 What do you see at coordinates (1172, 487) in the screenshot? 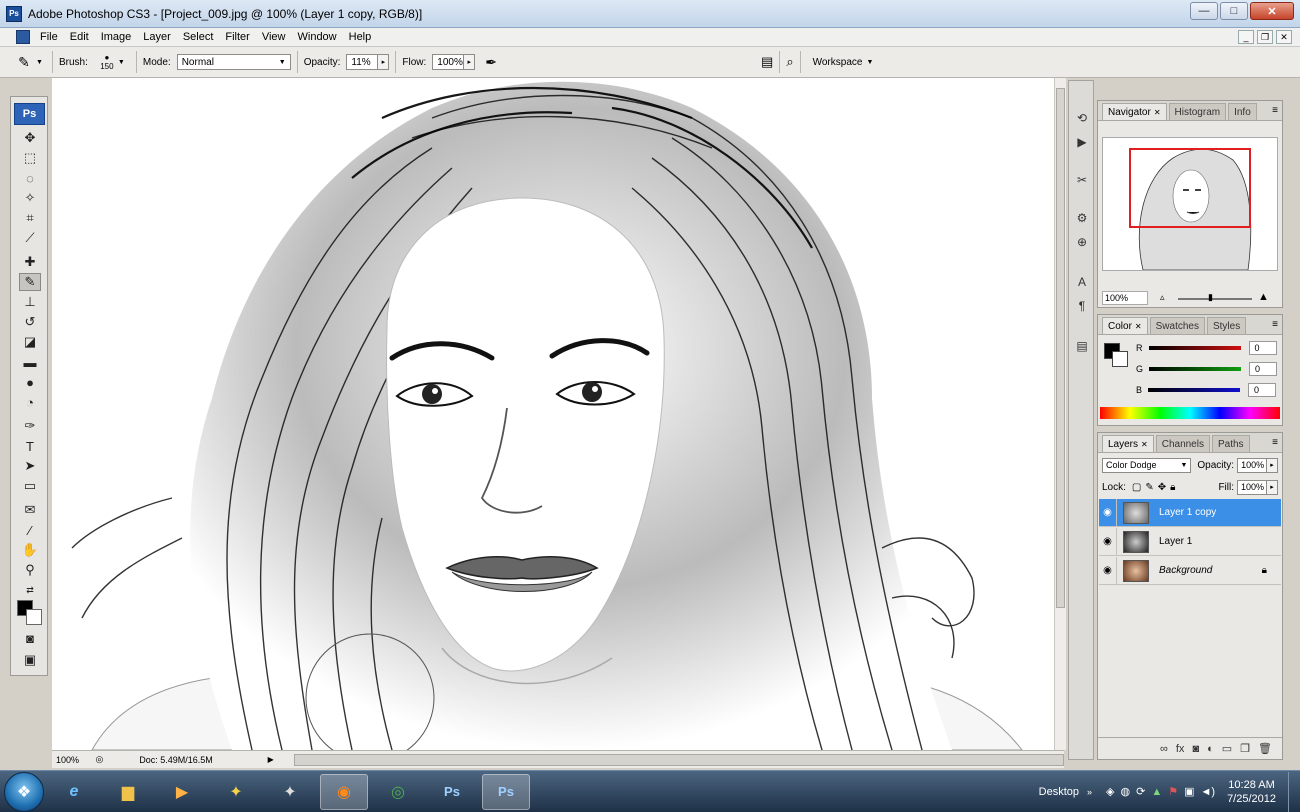
I see `lock-all-icon: 🔒︎` at bounding box center [1172, 487].